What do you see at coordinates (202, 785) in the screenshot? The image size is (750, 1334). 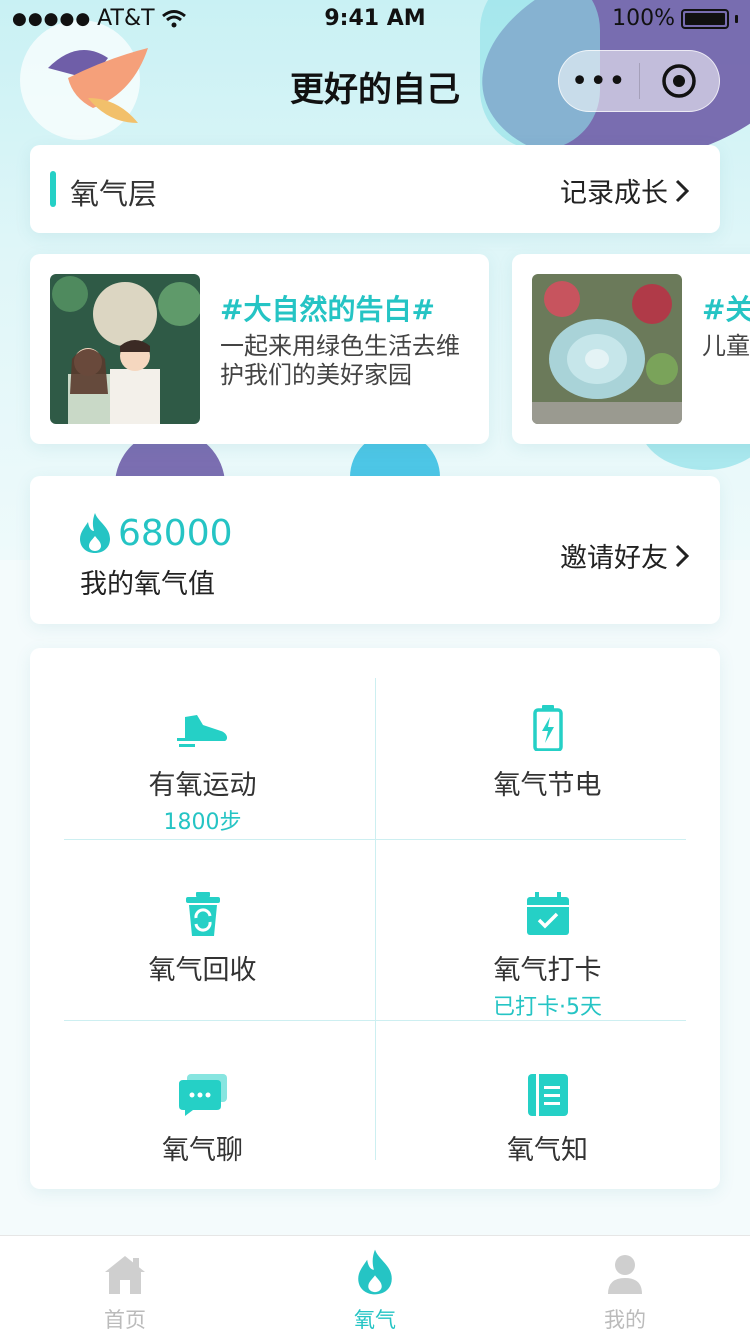 I see `feature-name: 有氧运动` at bounding box center [202, 785].